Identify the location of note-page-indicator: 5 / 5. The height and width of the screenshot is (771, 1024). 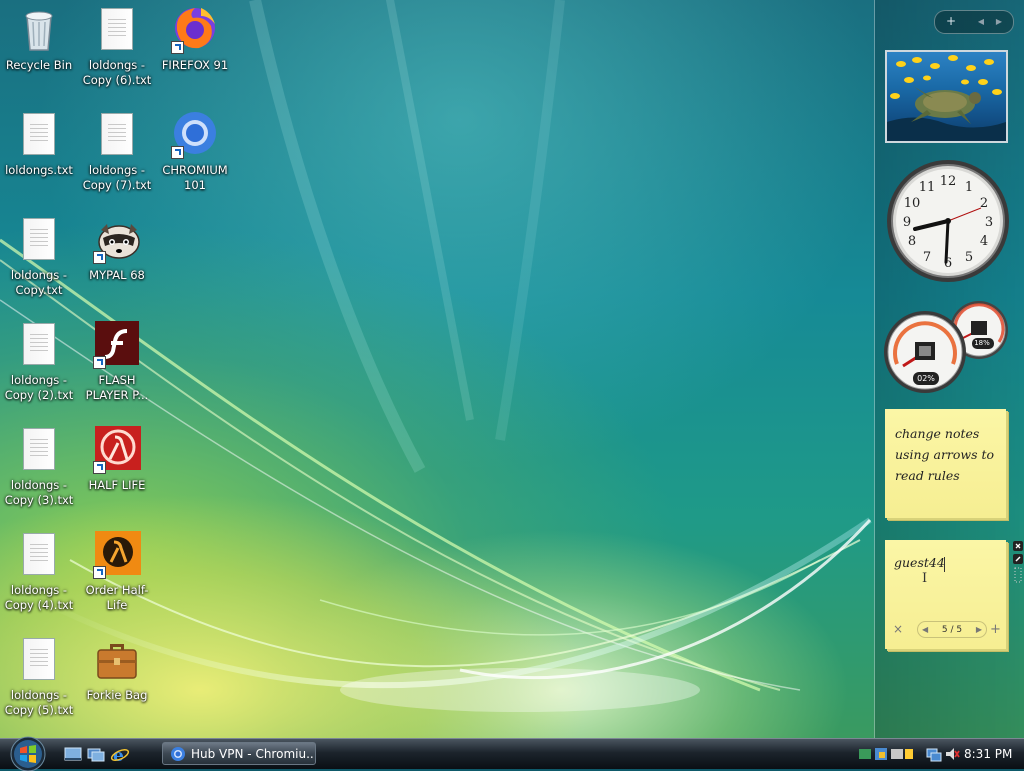
(952, 630).